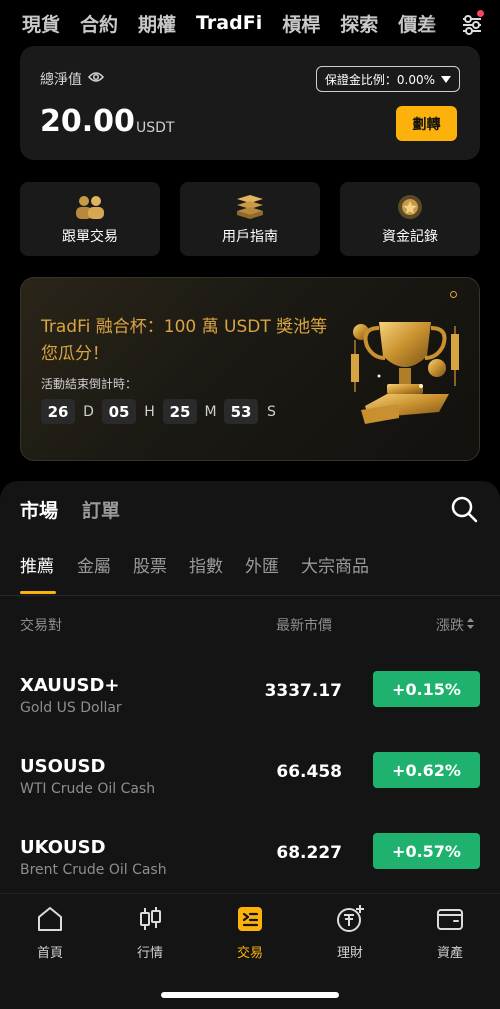 This screenshot has width=500, height=1009. I want to click on countdown-timer: 26 D 05 H 25 M 53 S, so click(163, 411).